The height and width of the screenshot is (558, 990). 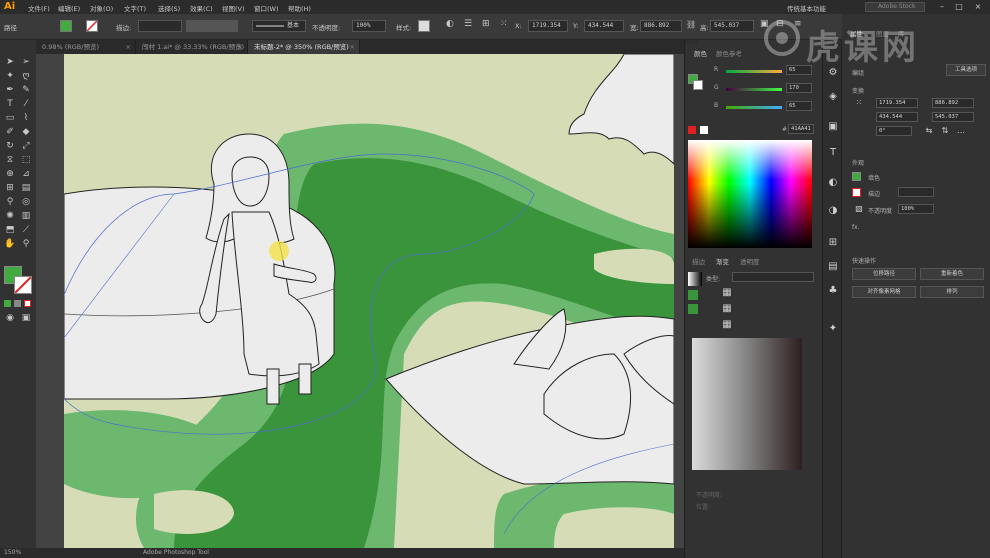 What do you see at coordinates (916, 192) in the screenshot?
I see `props-stroke-weight-field` at bounding box center [916, 192].